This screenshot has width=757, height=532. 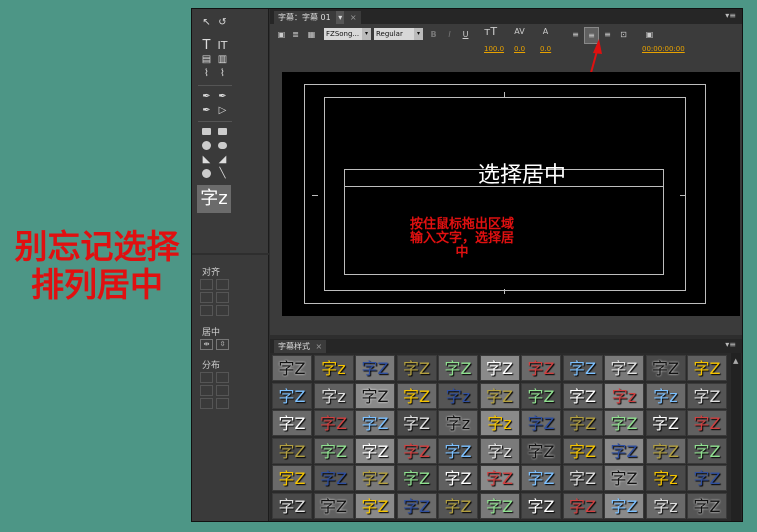 What do you see at coordinates (206, 45) in the screenshot?
I see `text-tool-icon: T` at bounding box center [206, 45].